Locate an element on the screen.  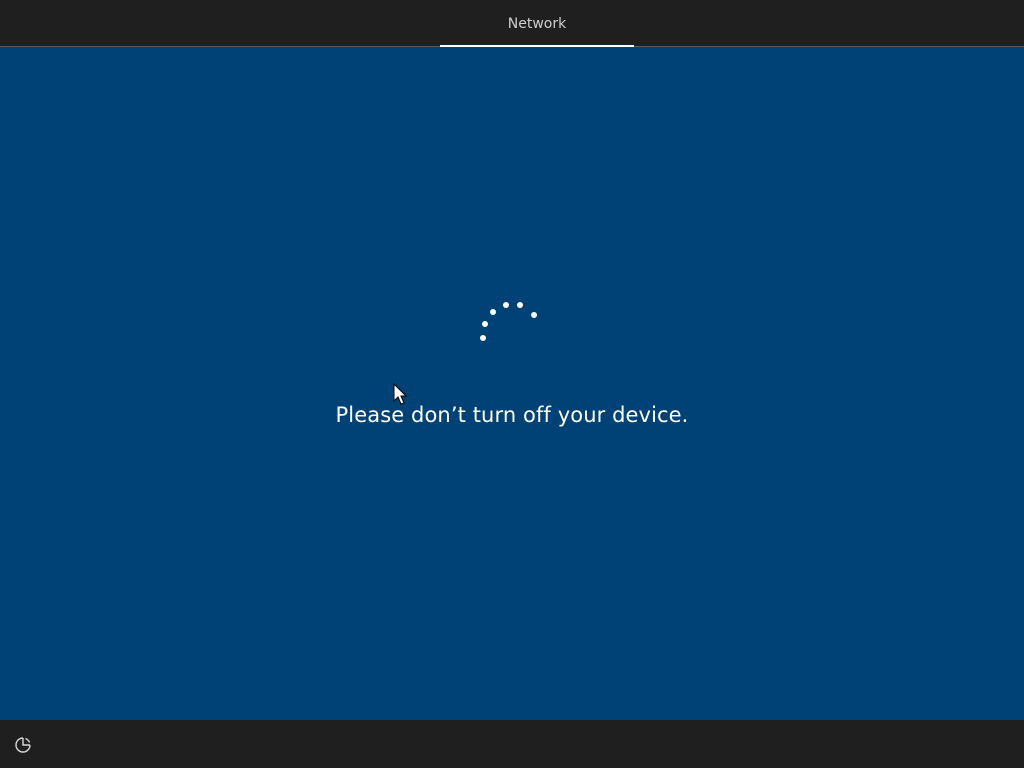
oobe-footer is located at coordinates (512, 744).